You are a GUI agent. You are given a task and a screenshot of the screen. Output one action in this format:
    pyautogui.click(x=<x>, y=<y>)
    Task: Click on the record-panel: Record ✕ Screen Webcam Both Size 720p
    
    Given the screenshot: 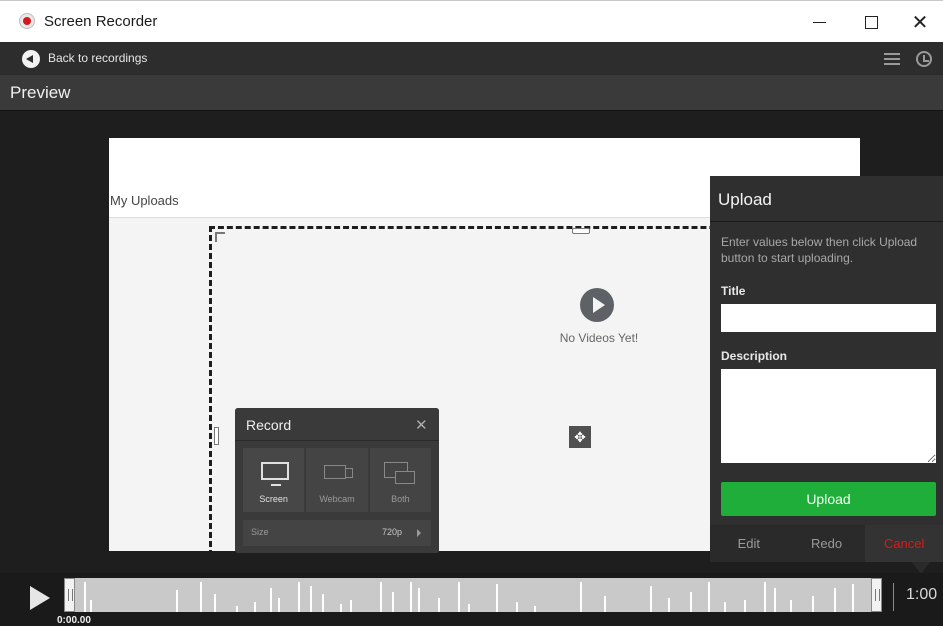 What is the action you would take?
    pyautogui.click(x=337, y=480)
    